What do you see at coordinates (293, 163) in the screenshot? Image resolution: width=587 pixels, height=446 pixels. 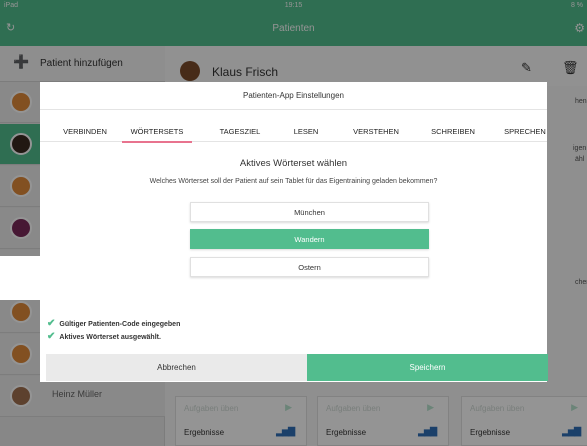 I see `section-title: Aktives Wörterset wählen` at bounding box center [293, 163].